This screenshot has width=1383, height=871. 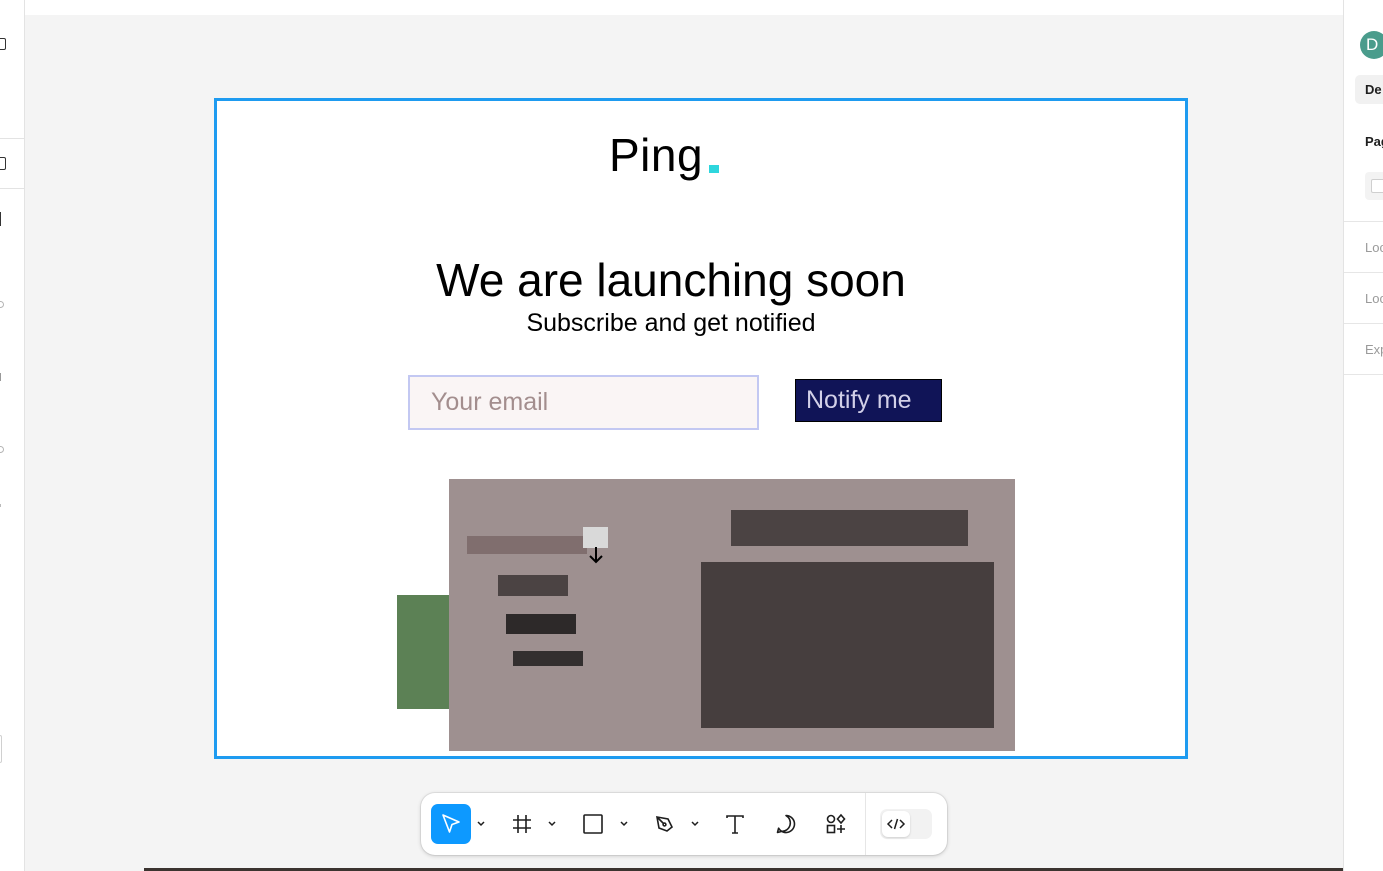 I want to click on cursor-arrow-icon, so click(x=451, y=823).